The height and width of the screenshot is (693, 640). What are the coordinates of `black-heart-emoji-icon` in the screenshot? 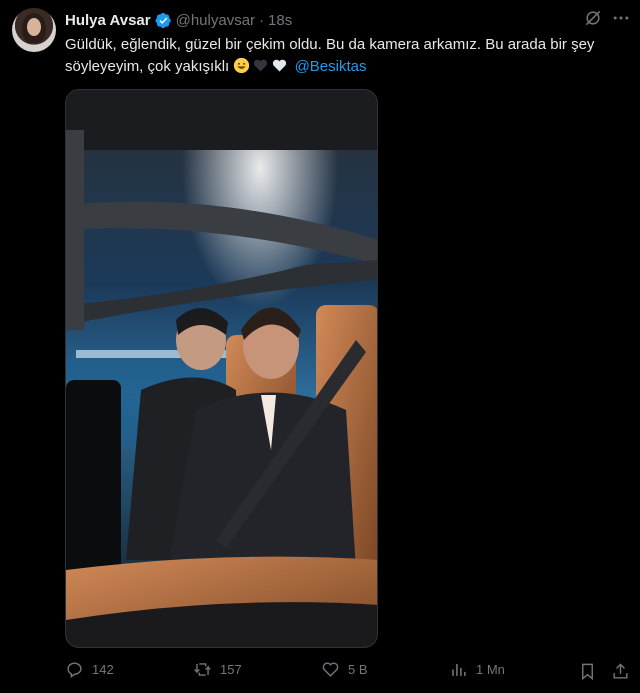 It's located at (261, 65).